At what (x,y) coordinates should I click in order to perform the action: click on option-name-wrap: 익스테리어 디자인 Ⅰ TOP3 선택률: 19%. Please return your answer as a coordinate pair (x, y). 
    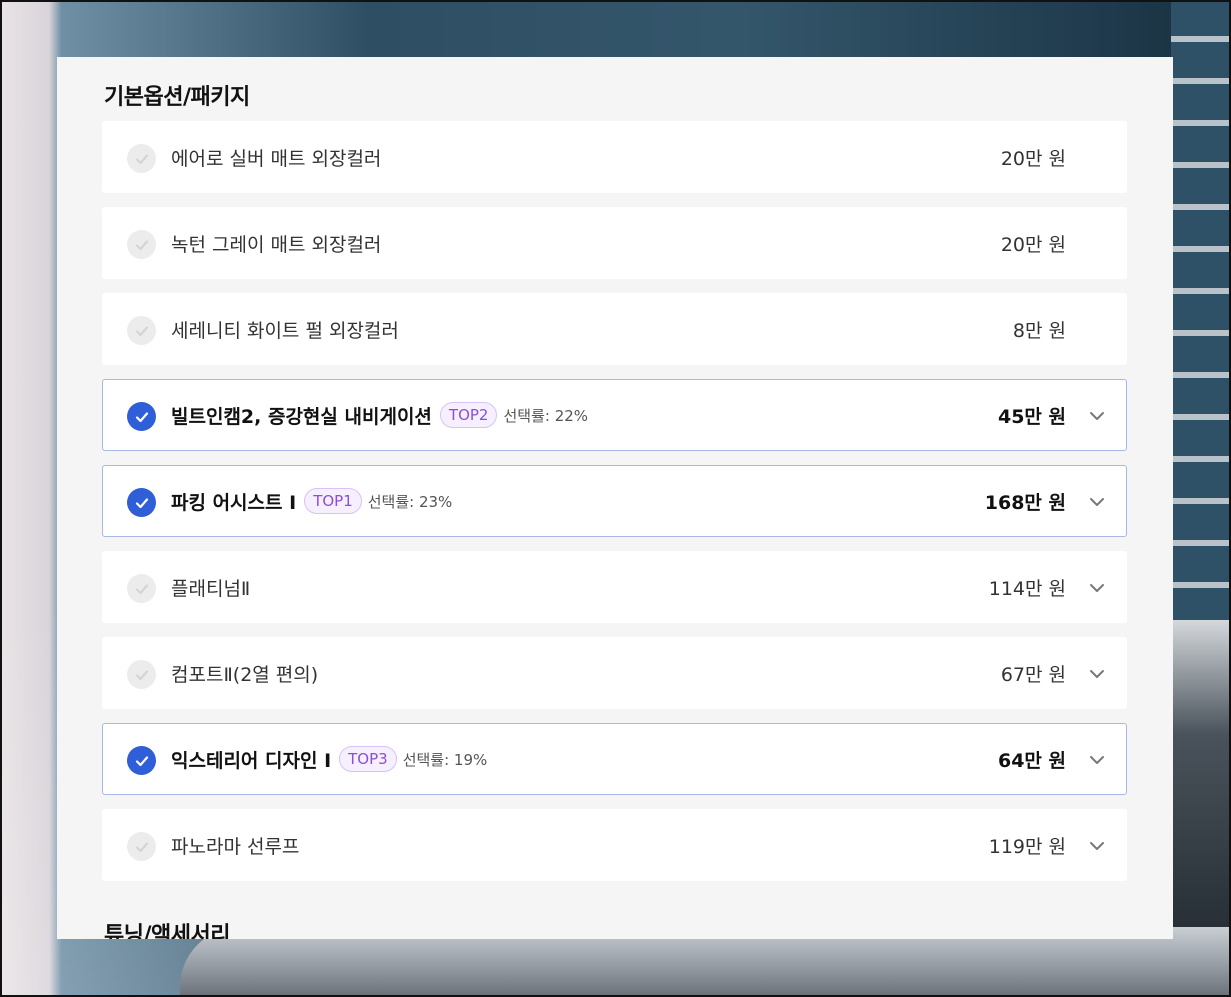
    Looking at the image, I should click on (329, 759).